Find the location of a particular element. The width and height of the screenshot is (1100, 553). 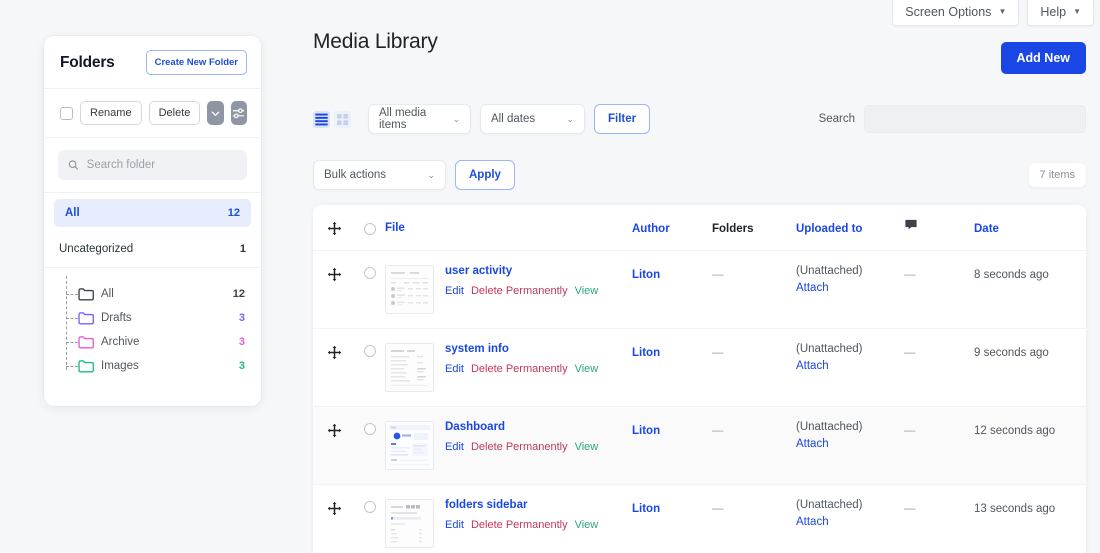

folder-dropdown-button is located at coordinates (215, 113).